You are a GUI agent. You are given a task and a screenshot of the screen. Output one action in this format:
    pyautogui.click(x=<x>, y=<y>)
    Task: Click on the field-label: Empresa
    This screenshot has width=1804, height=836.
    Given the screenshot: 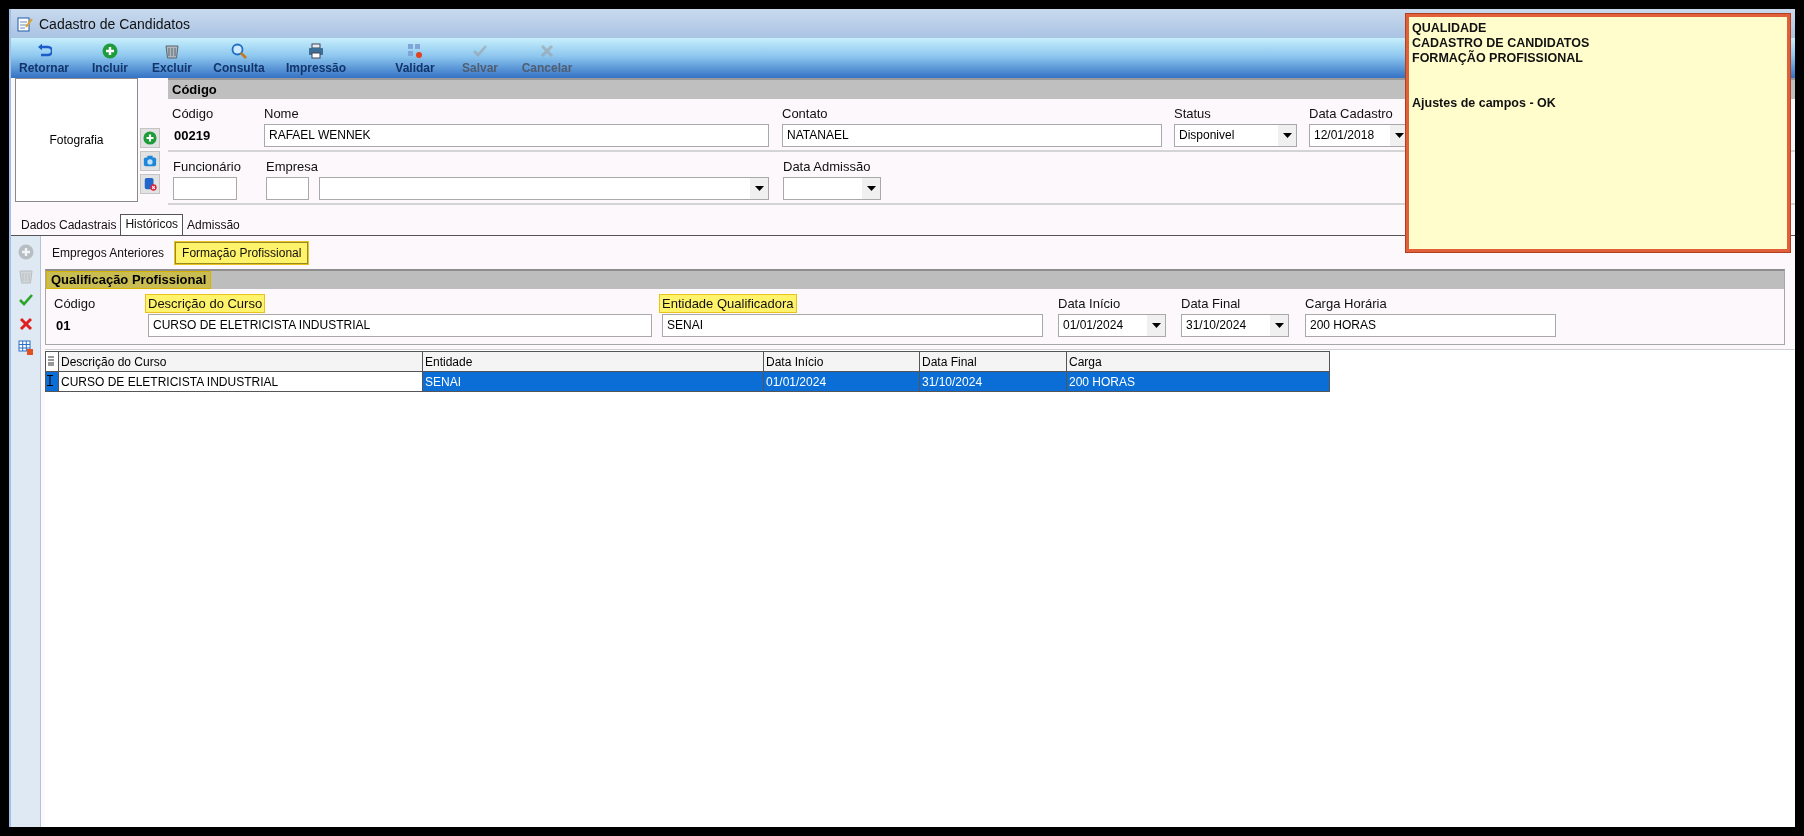 What is the action you would take?
    pyautogui.click(x=292, y=166)
    